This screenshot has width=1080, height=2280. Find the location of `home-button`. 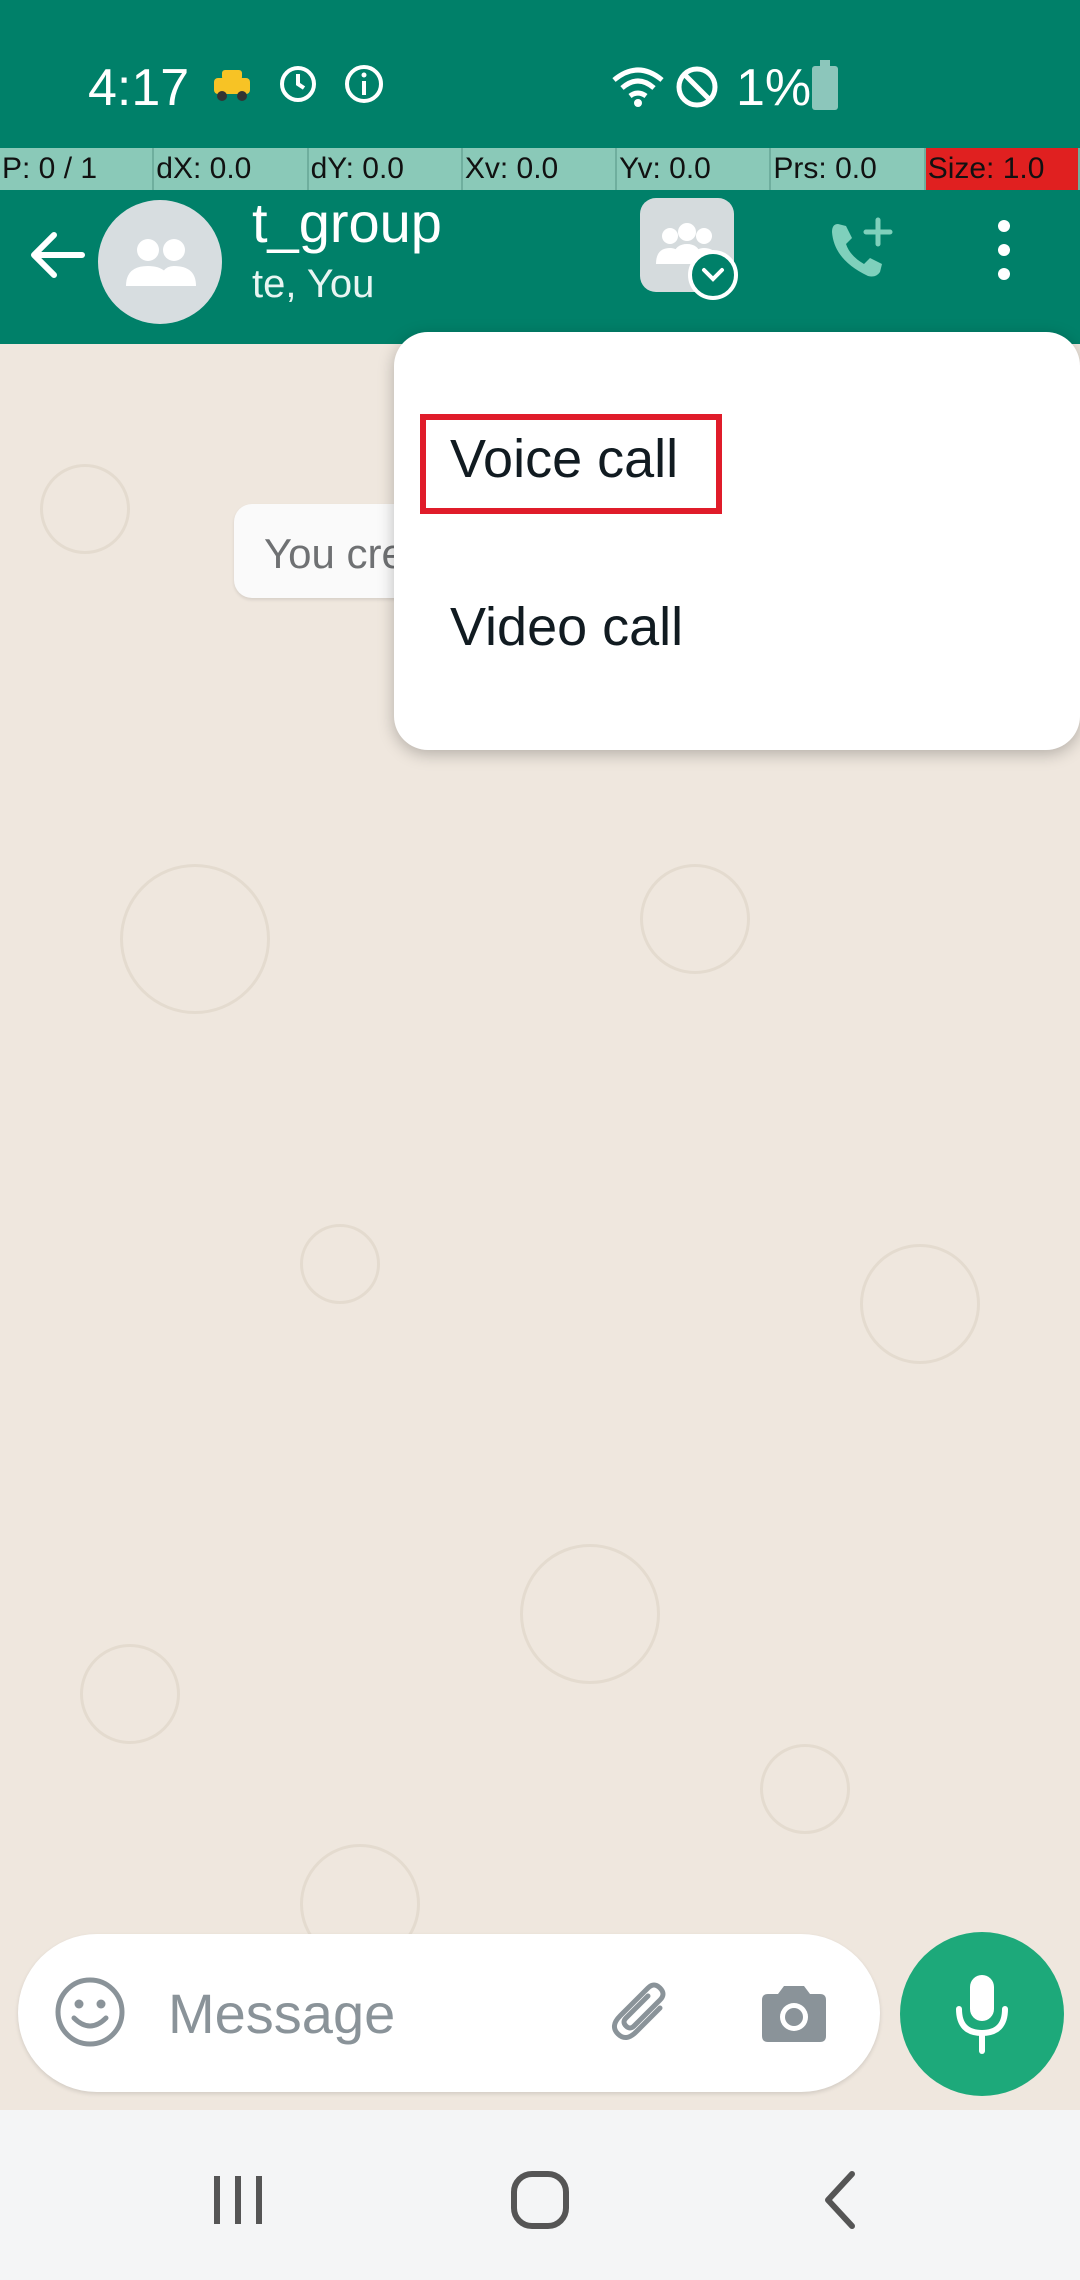

home-button is located at coordinates (540, 2200).